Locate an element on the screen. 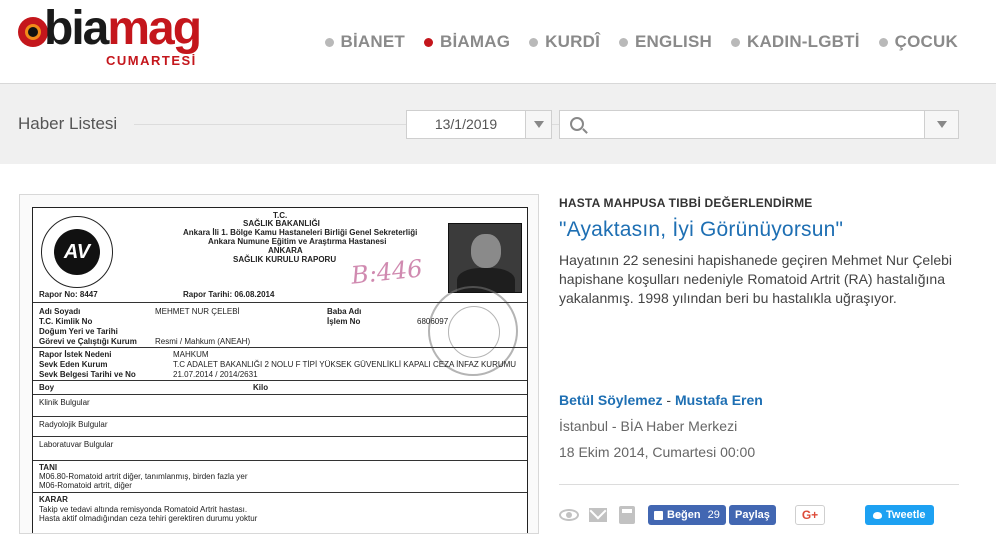 The width and height of the screenshot is (996, 545). logo-wordmark: biamag is located at coordinates (123, 28).